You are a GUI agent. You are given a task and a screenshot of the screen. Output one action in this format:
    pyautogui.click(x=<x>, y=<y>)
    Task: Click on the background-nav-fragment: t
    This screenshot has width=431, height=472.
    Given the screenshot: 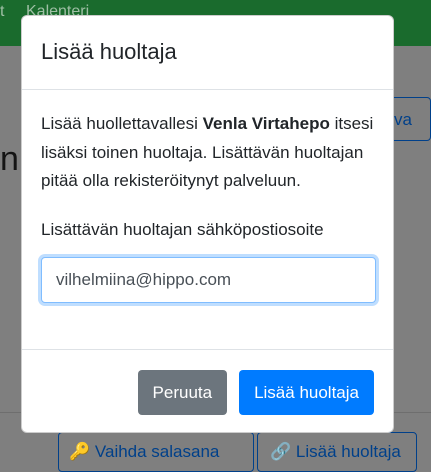 What is the action you would take?
    pyautogui.click(x=2, y=11)
    